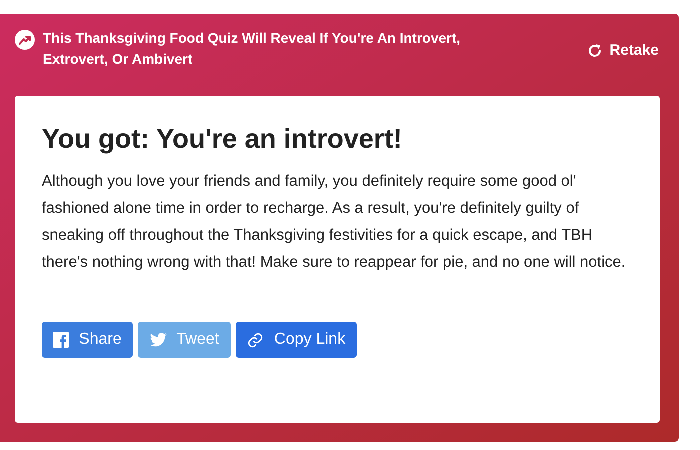  Describe the element at coordinates (158, 340) in the screenshot. I see `bird-icon` at that location.